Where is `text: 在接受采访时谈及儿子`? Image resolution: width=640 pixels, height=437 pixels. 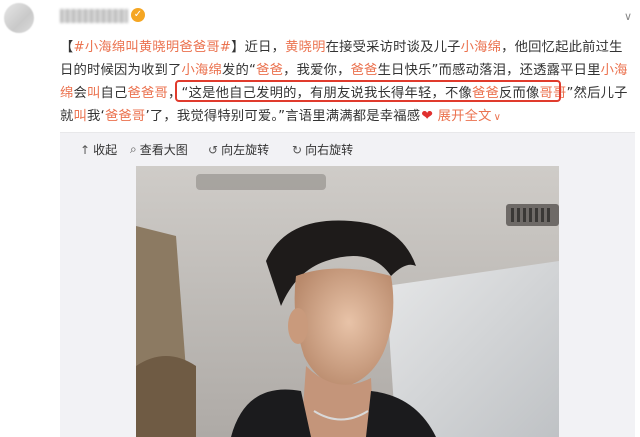
text: 在接受采访时谈及儿子 is located at coordinates (393, 47).